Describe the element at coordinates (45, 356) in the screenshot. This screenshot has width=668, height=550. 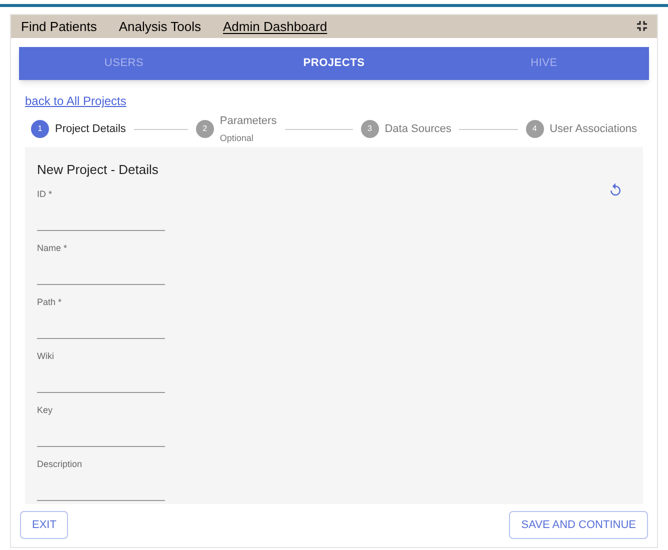
I see `field-label: Wiki` at that location.